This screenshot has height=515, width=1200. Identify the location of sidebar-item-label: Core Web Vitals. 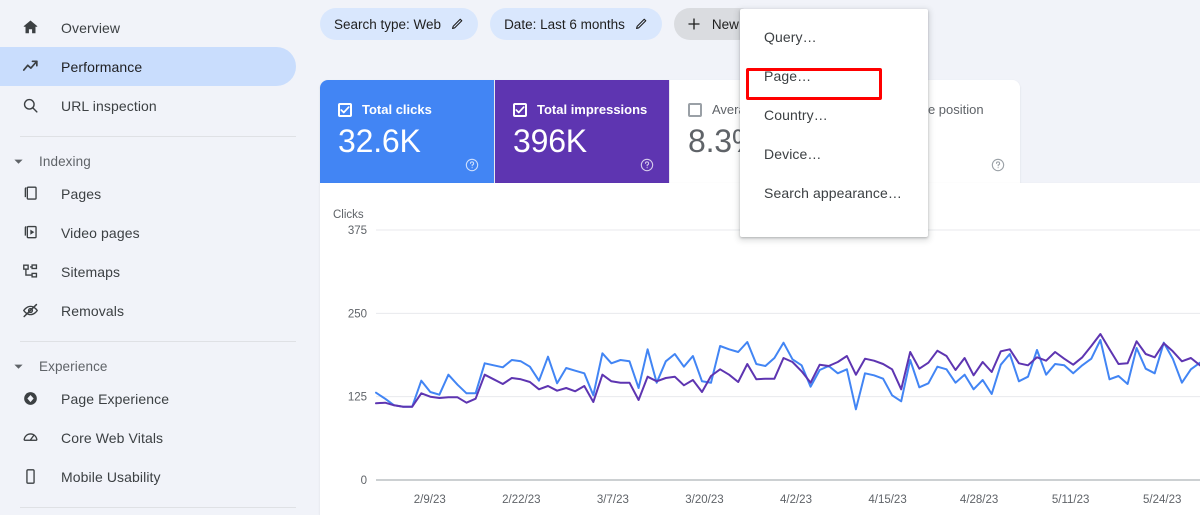
(112, 437).